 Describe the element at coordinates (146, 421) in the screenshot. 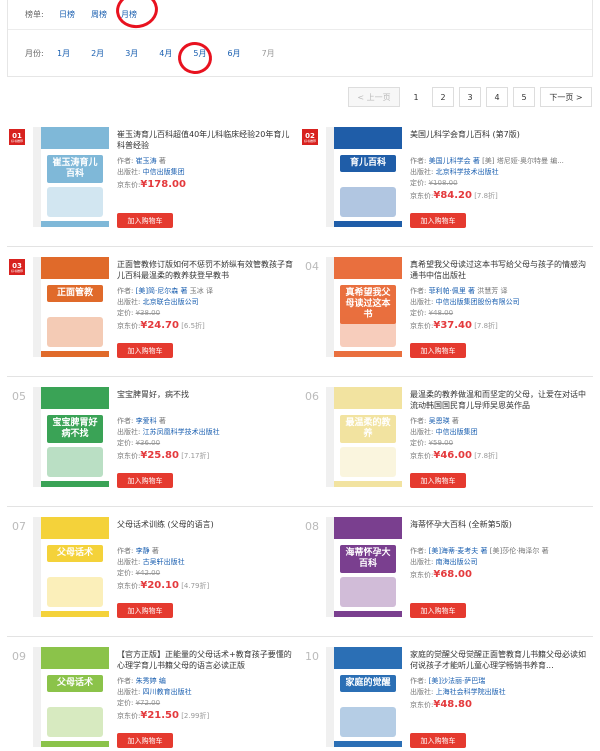

I see `author-link: 李爱科` at that location.